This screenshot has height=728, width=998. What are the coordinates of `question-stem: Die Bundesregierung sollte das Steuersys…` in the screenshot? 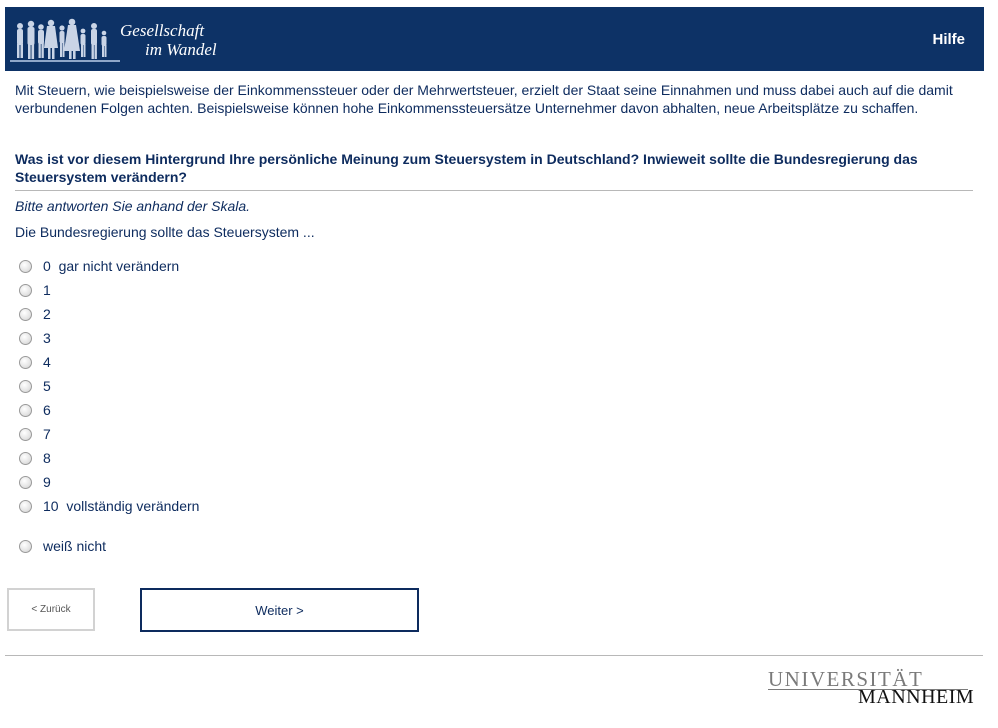 It's located at (165, 232).